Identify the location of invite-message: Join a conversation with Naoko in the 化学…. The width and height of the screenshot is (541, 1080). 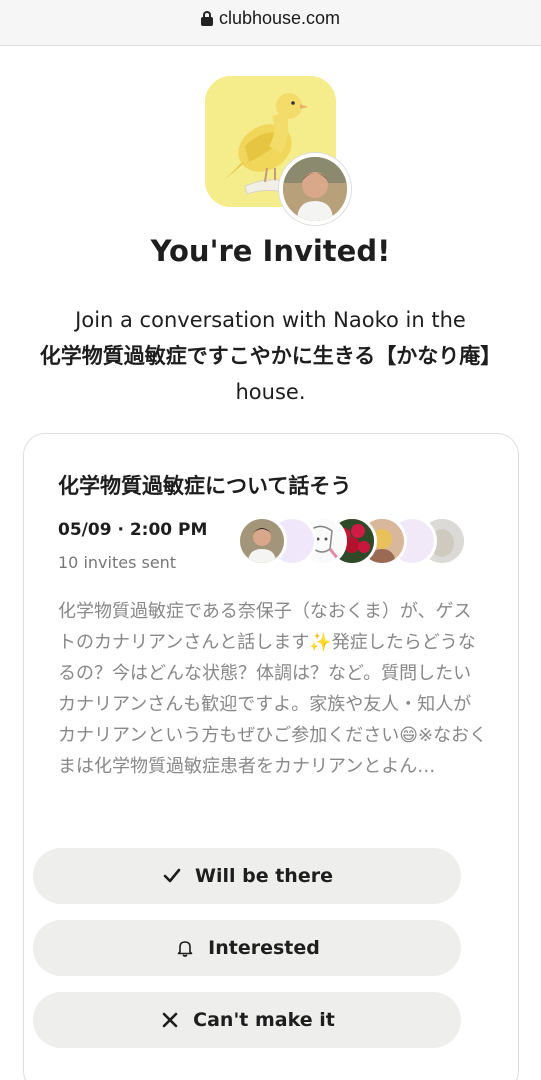
(270, 356).